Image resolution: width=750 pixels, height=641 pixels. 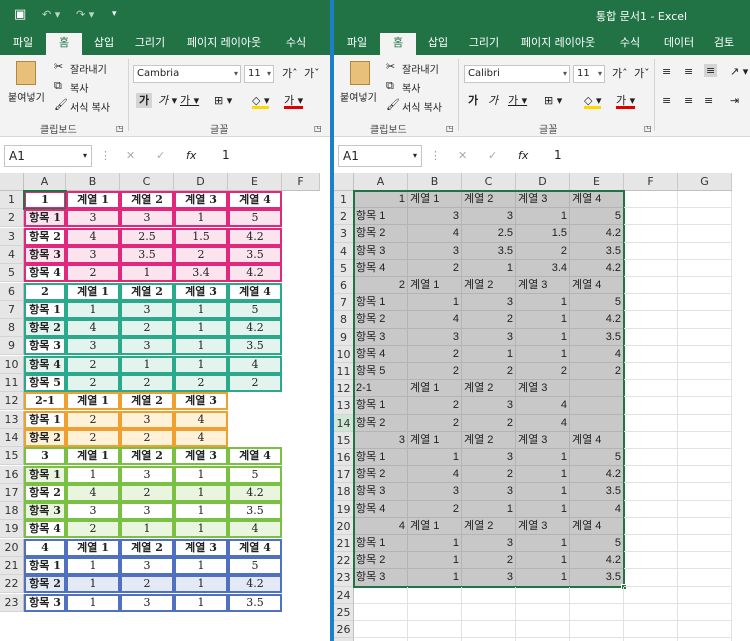 I want to click on enter-icon: ✓, so click(x=160, y=155).